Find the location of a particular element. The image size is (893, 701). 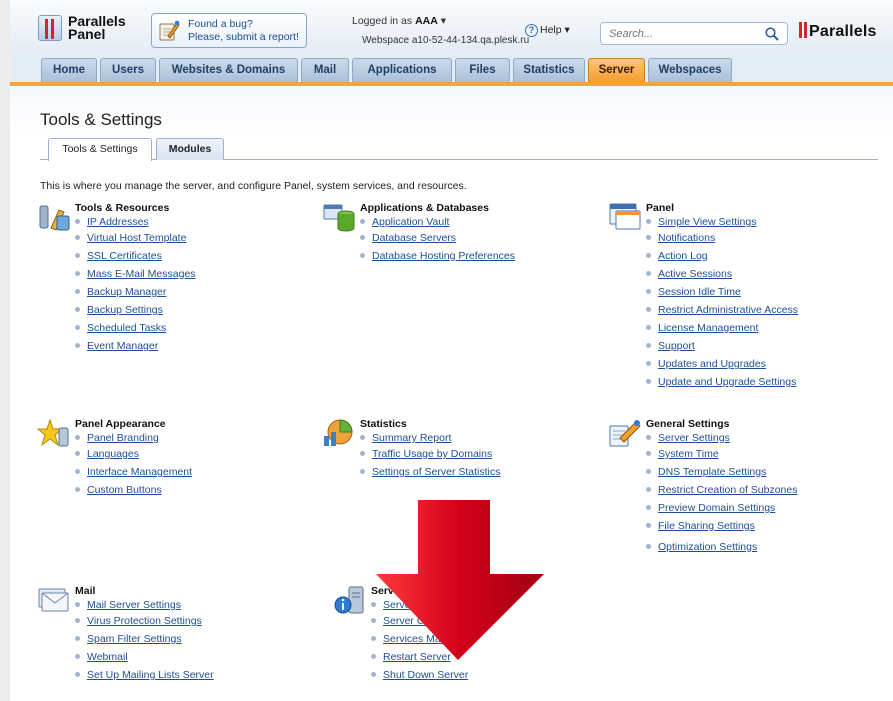

list-item: Optimization Settings is located at coordinates (721, 547).